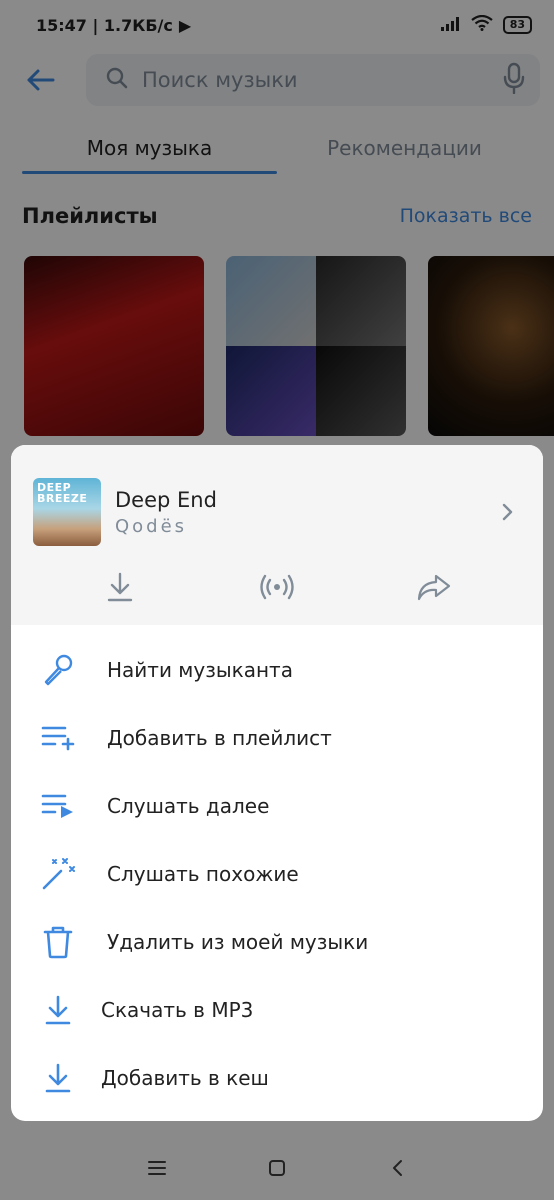  I want to click on microphone-icon, so click(58, 670).